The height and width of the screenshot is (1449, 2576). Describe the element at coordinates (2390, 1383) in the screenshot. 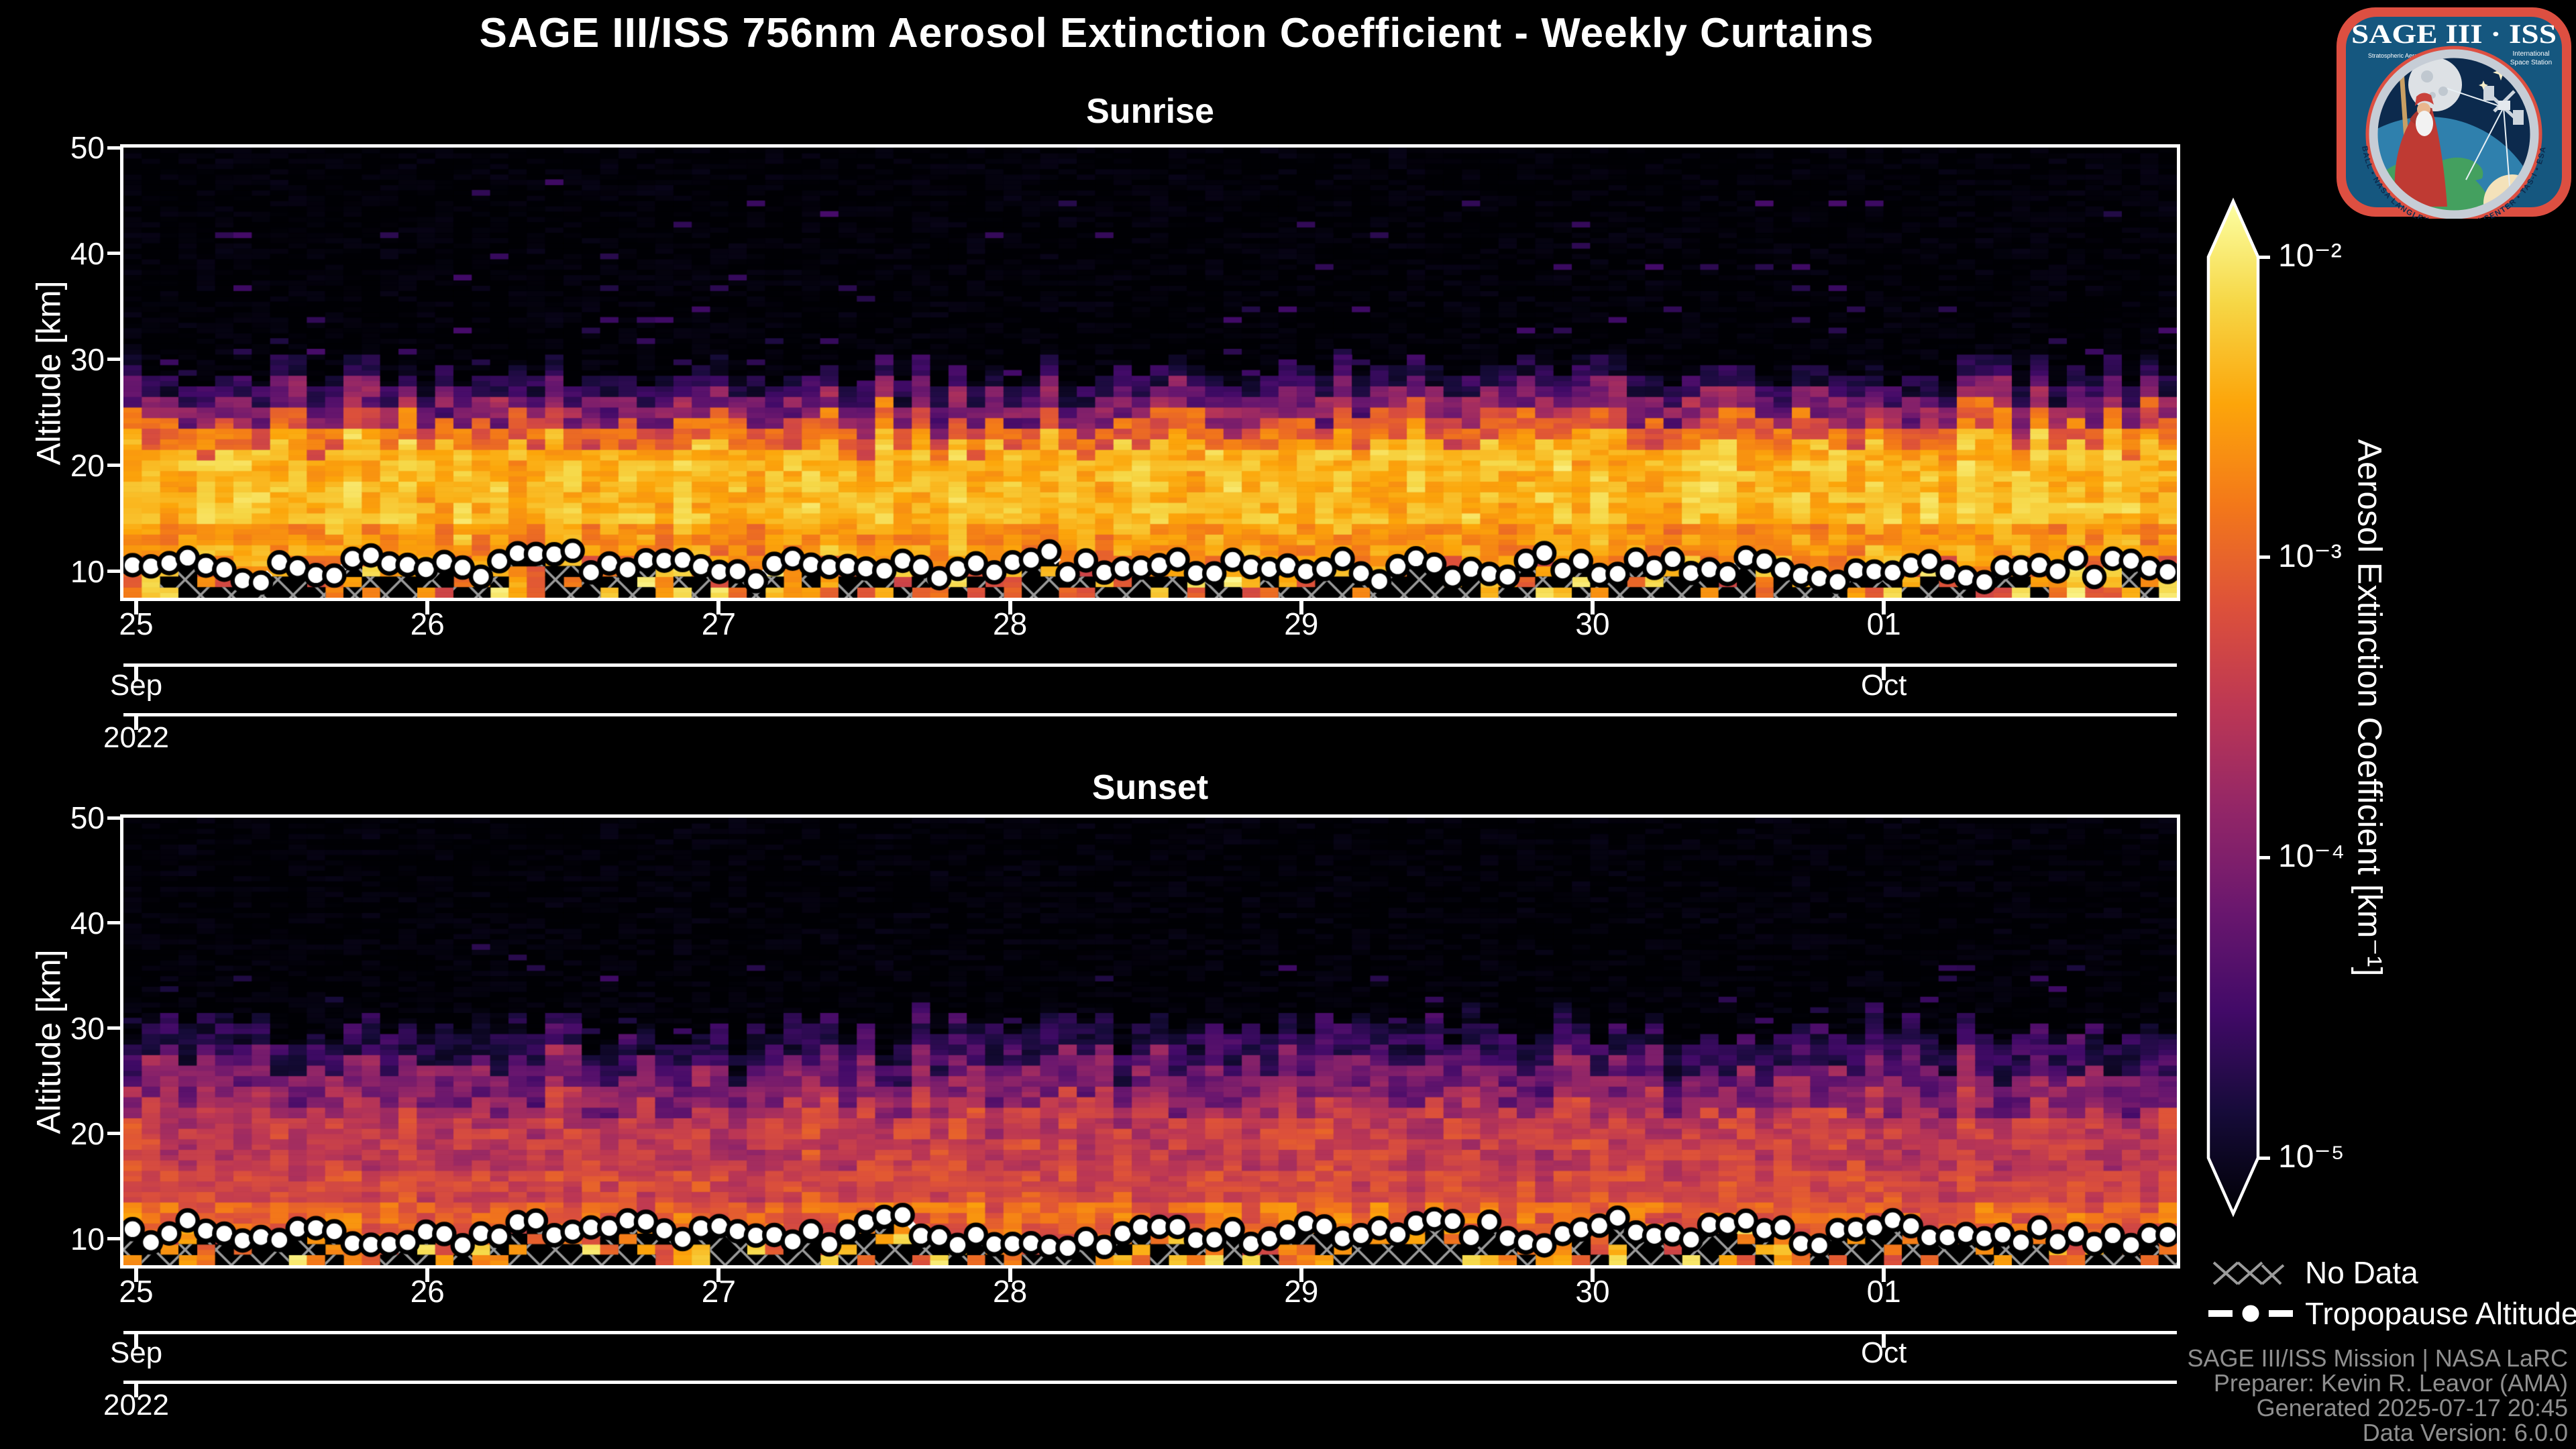

I see `attribution-preparer: Preparer: Kevin R. Leavor (AMA)` at that location.